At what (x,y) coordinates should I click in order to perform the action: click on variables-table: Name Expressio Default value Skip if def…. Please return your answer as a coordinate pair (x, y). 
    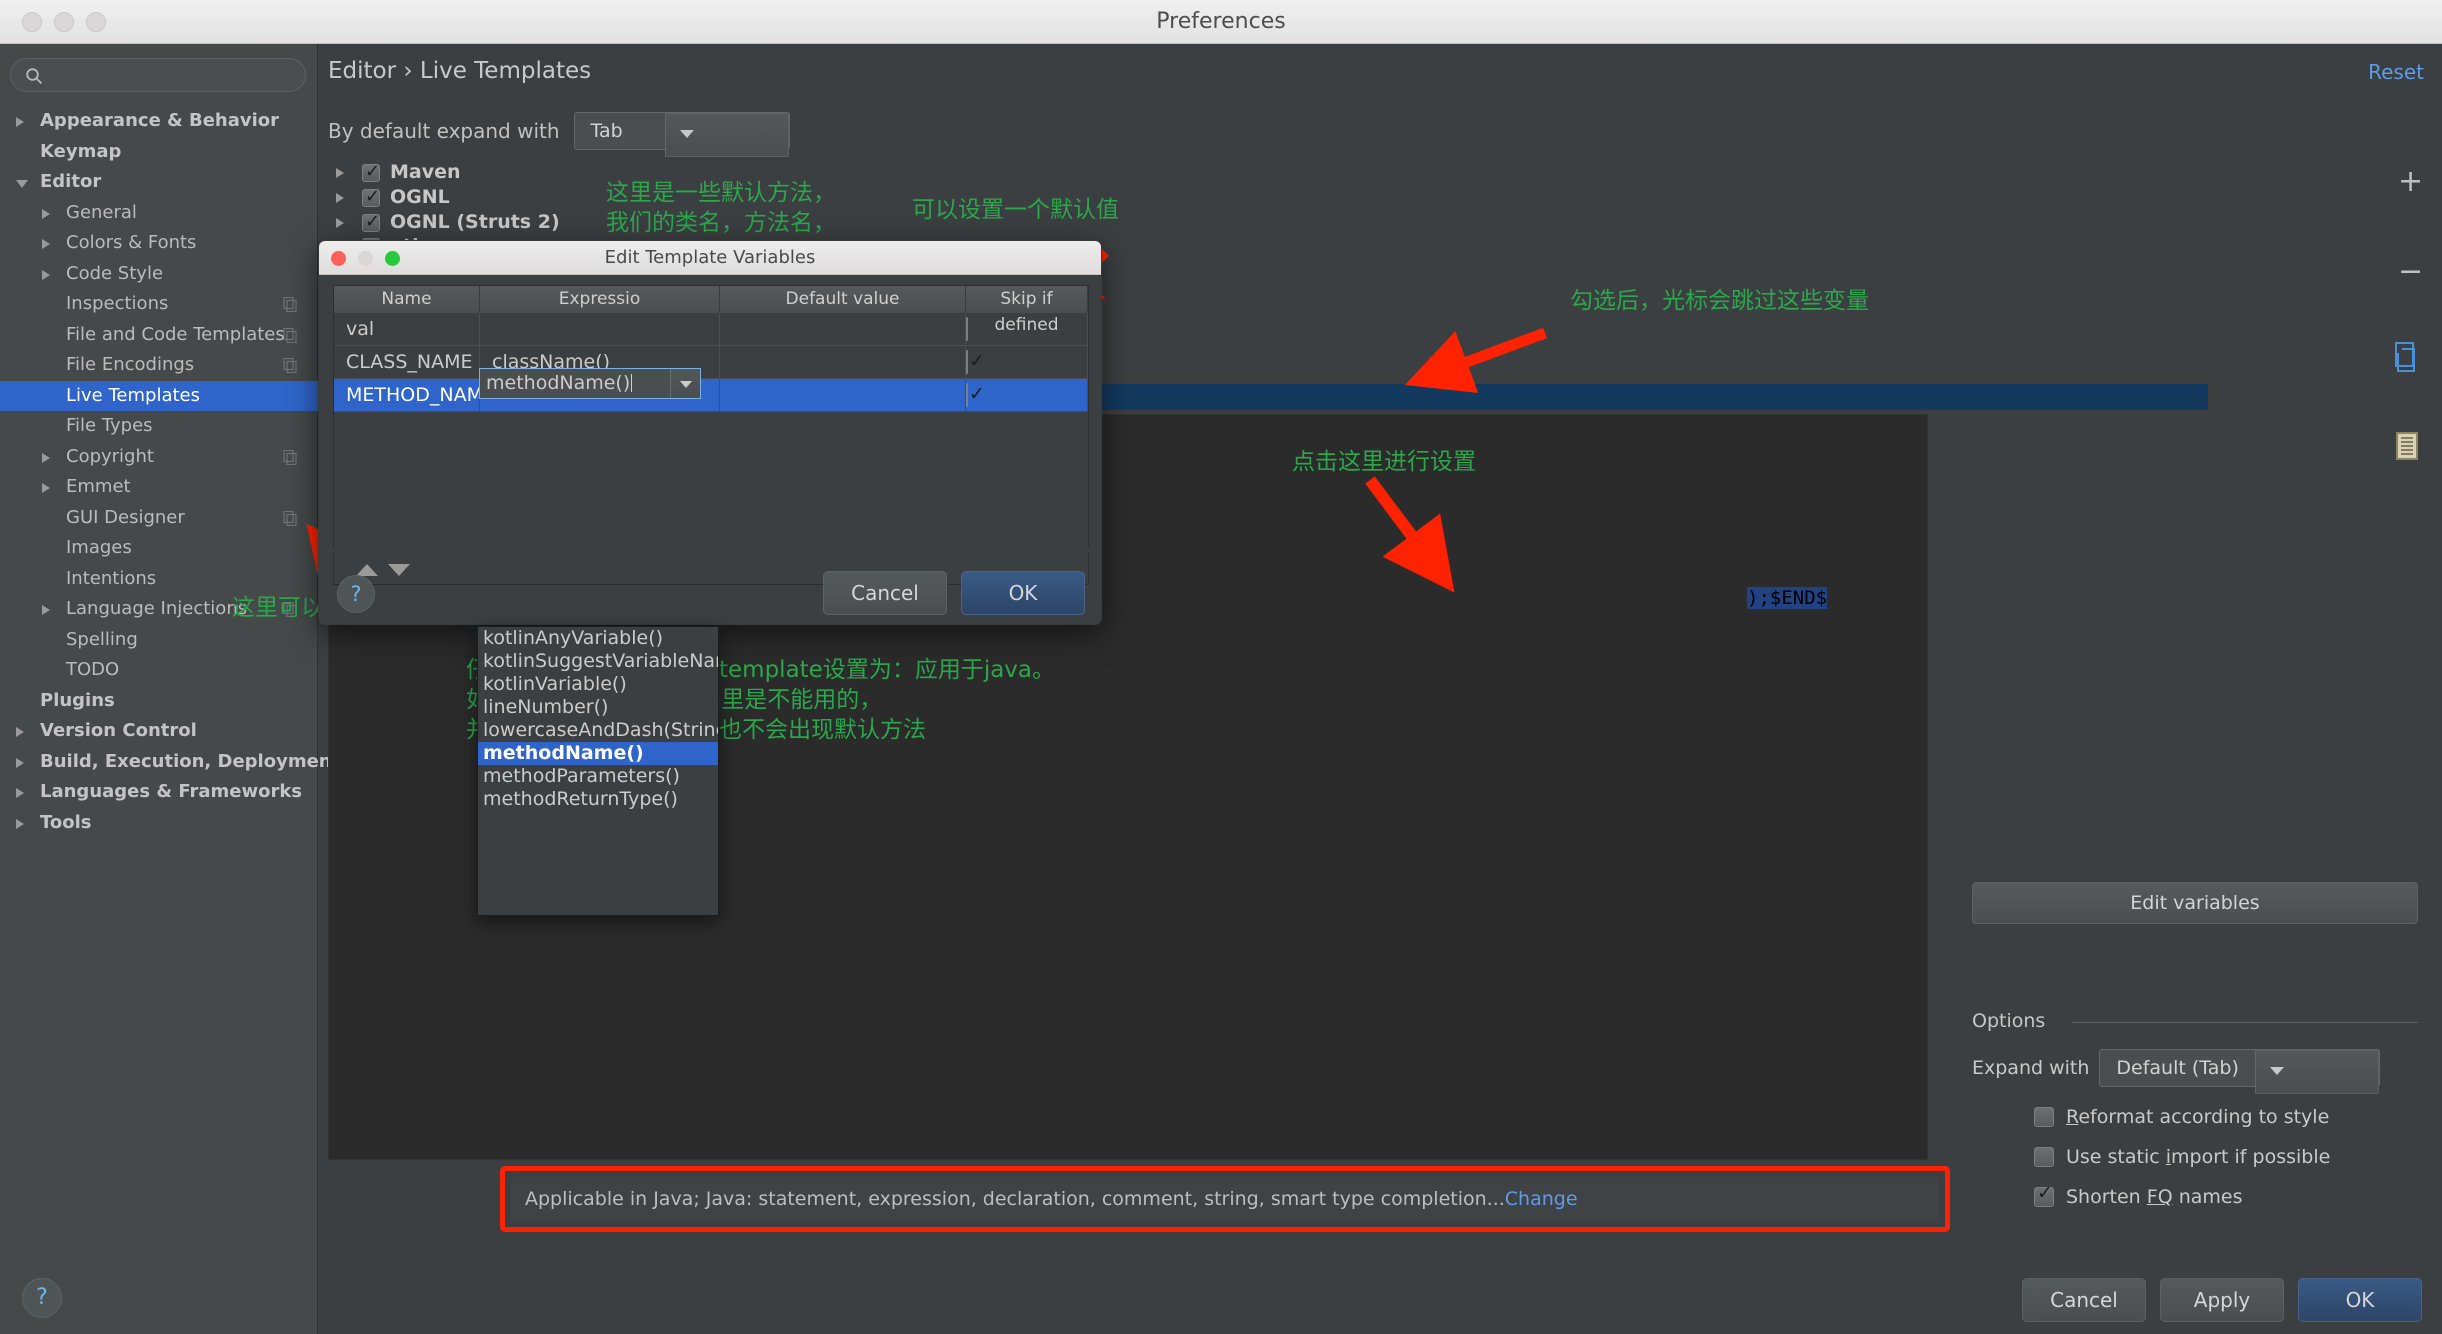
    Looking at the image, I should click on (711, 418).